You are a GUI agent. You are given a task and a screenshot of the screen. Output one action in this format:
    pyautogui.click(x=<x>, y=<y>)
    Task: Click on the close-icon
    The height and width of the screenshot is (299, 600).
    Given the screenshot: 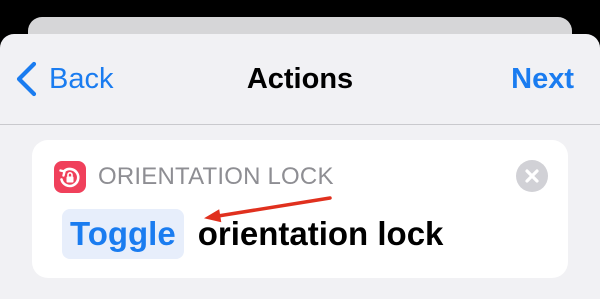 What is the action you would take?
    pyautogui.click(x=532, y=176)
    